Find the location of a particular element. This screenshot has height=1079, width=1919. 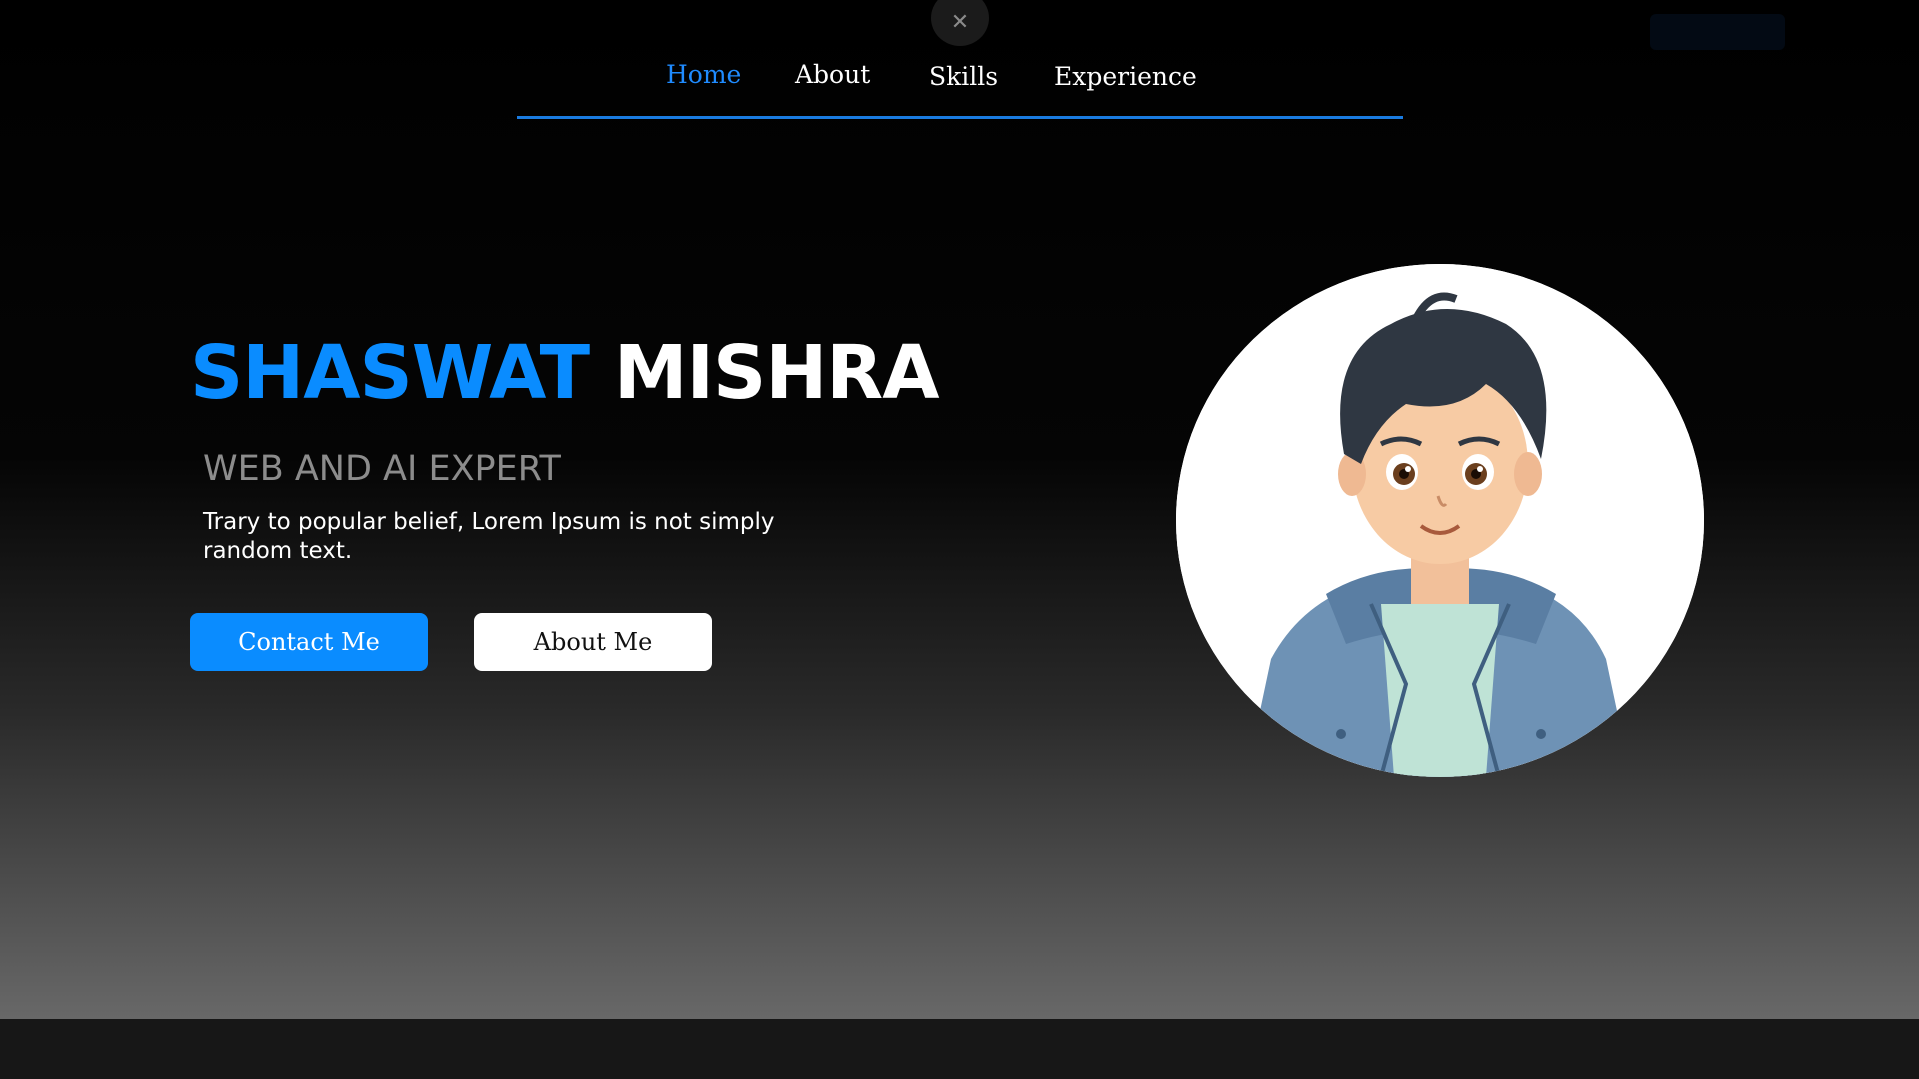

nav-item-about: About is located at coordinates (832, 74).